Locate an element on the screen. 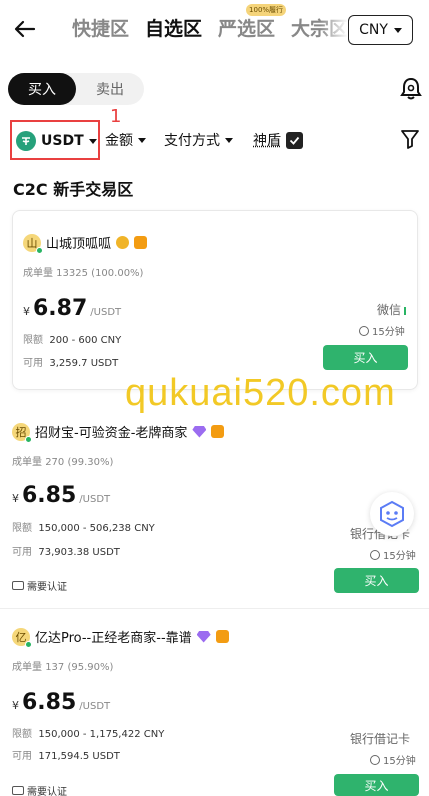 The height and width of the screenshot is (796, 429). buy-sell-toggle: 买入 卖出 is located at coordinates (76, 89).